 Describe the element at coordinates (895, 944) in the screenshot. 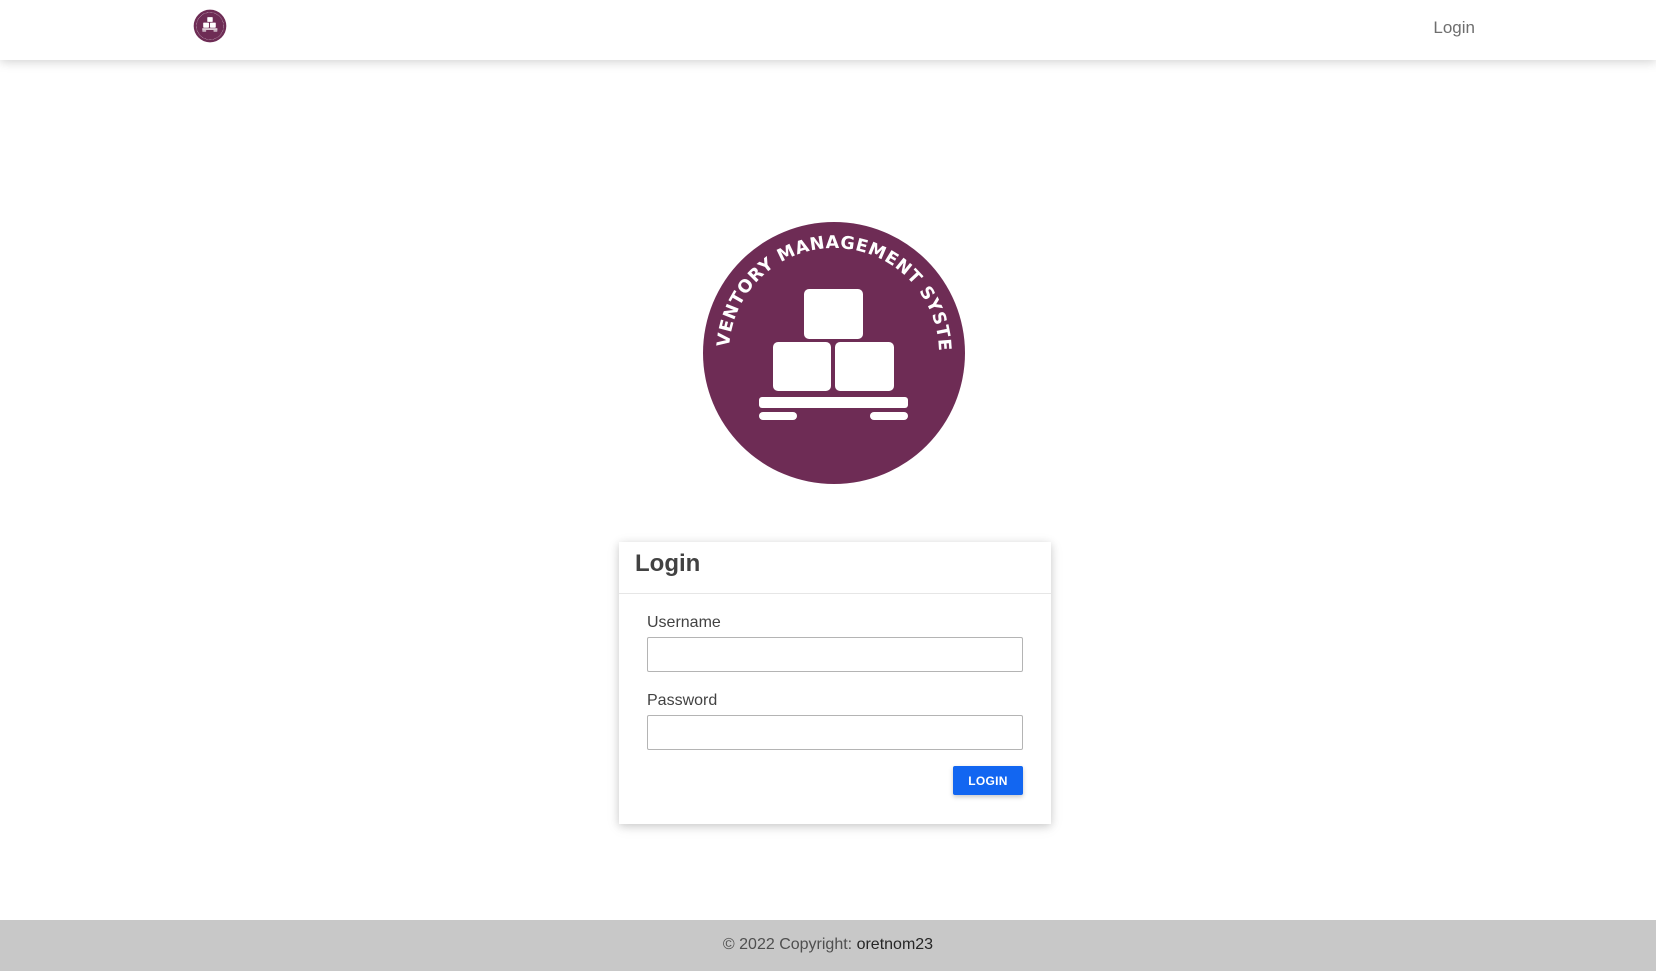

I see `footer-author-link: oretnom23` at that location.